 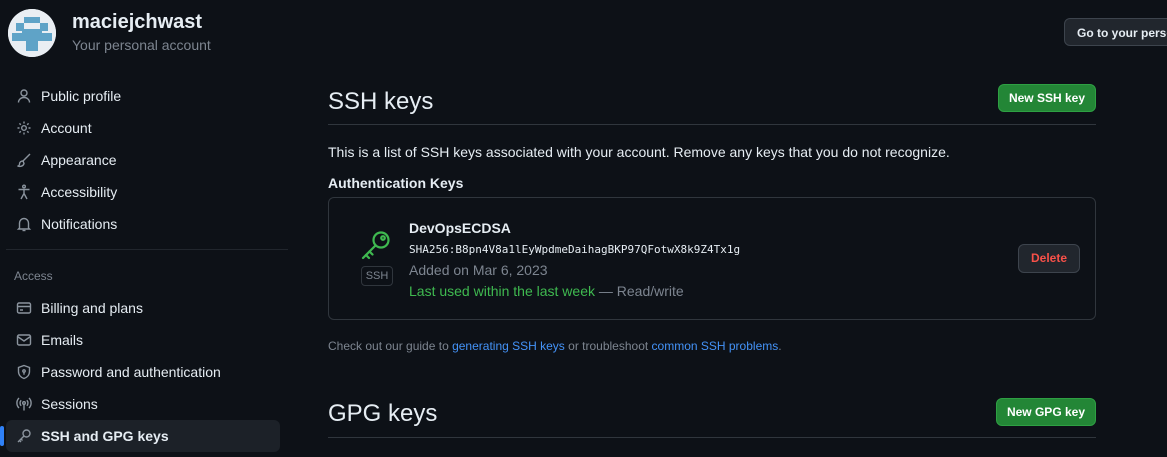 What do you see at coordinates (639, 291) in the screenshot?
I see `ssh-key-access: — Read/write` at bounding box center [639, 291].